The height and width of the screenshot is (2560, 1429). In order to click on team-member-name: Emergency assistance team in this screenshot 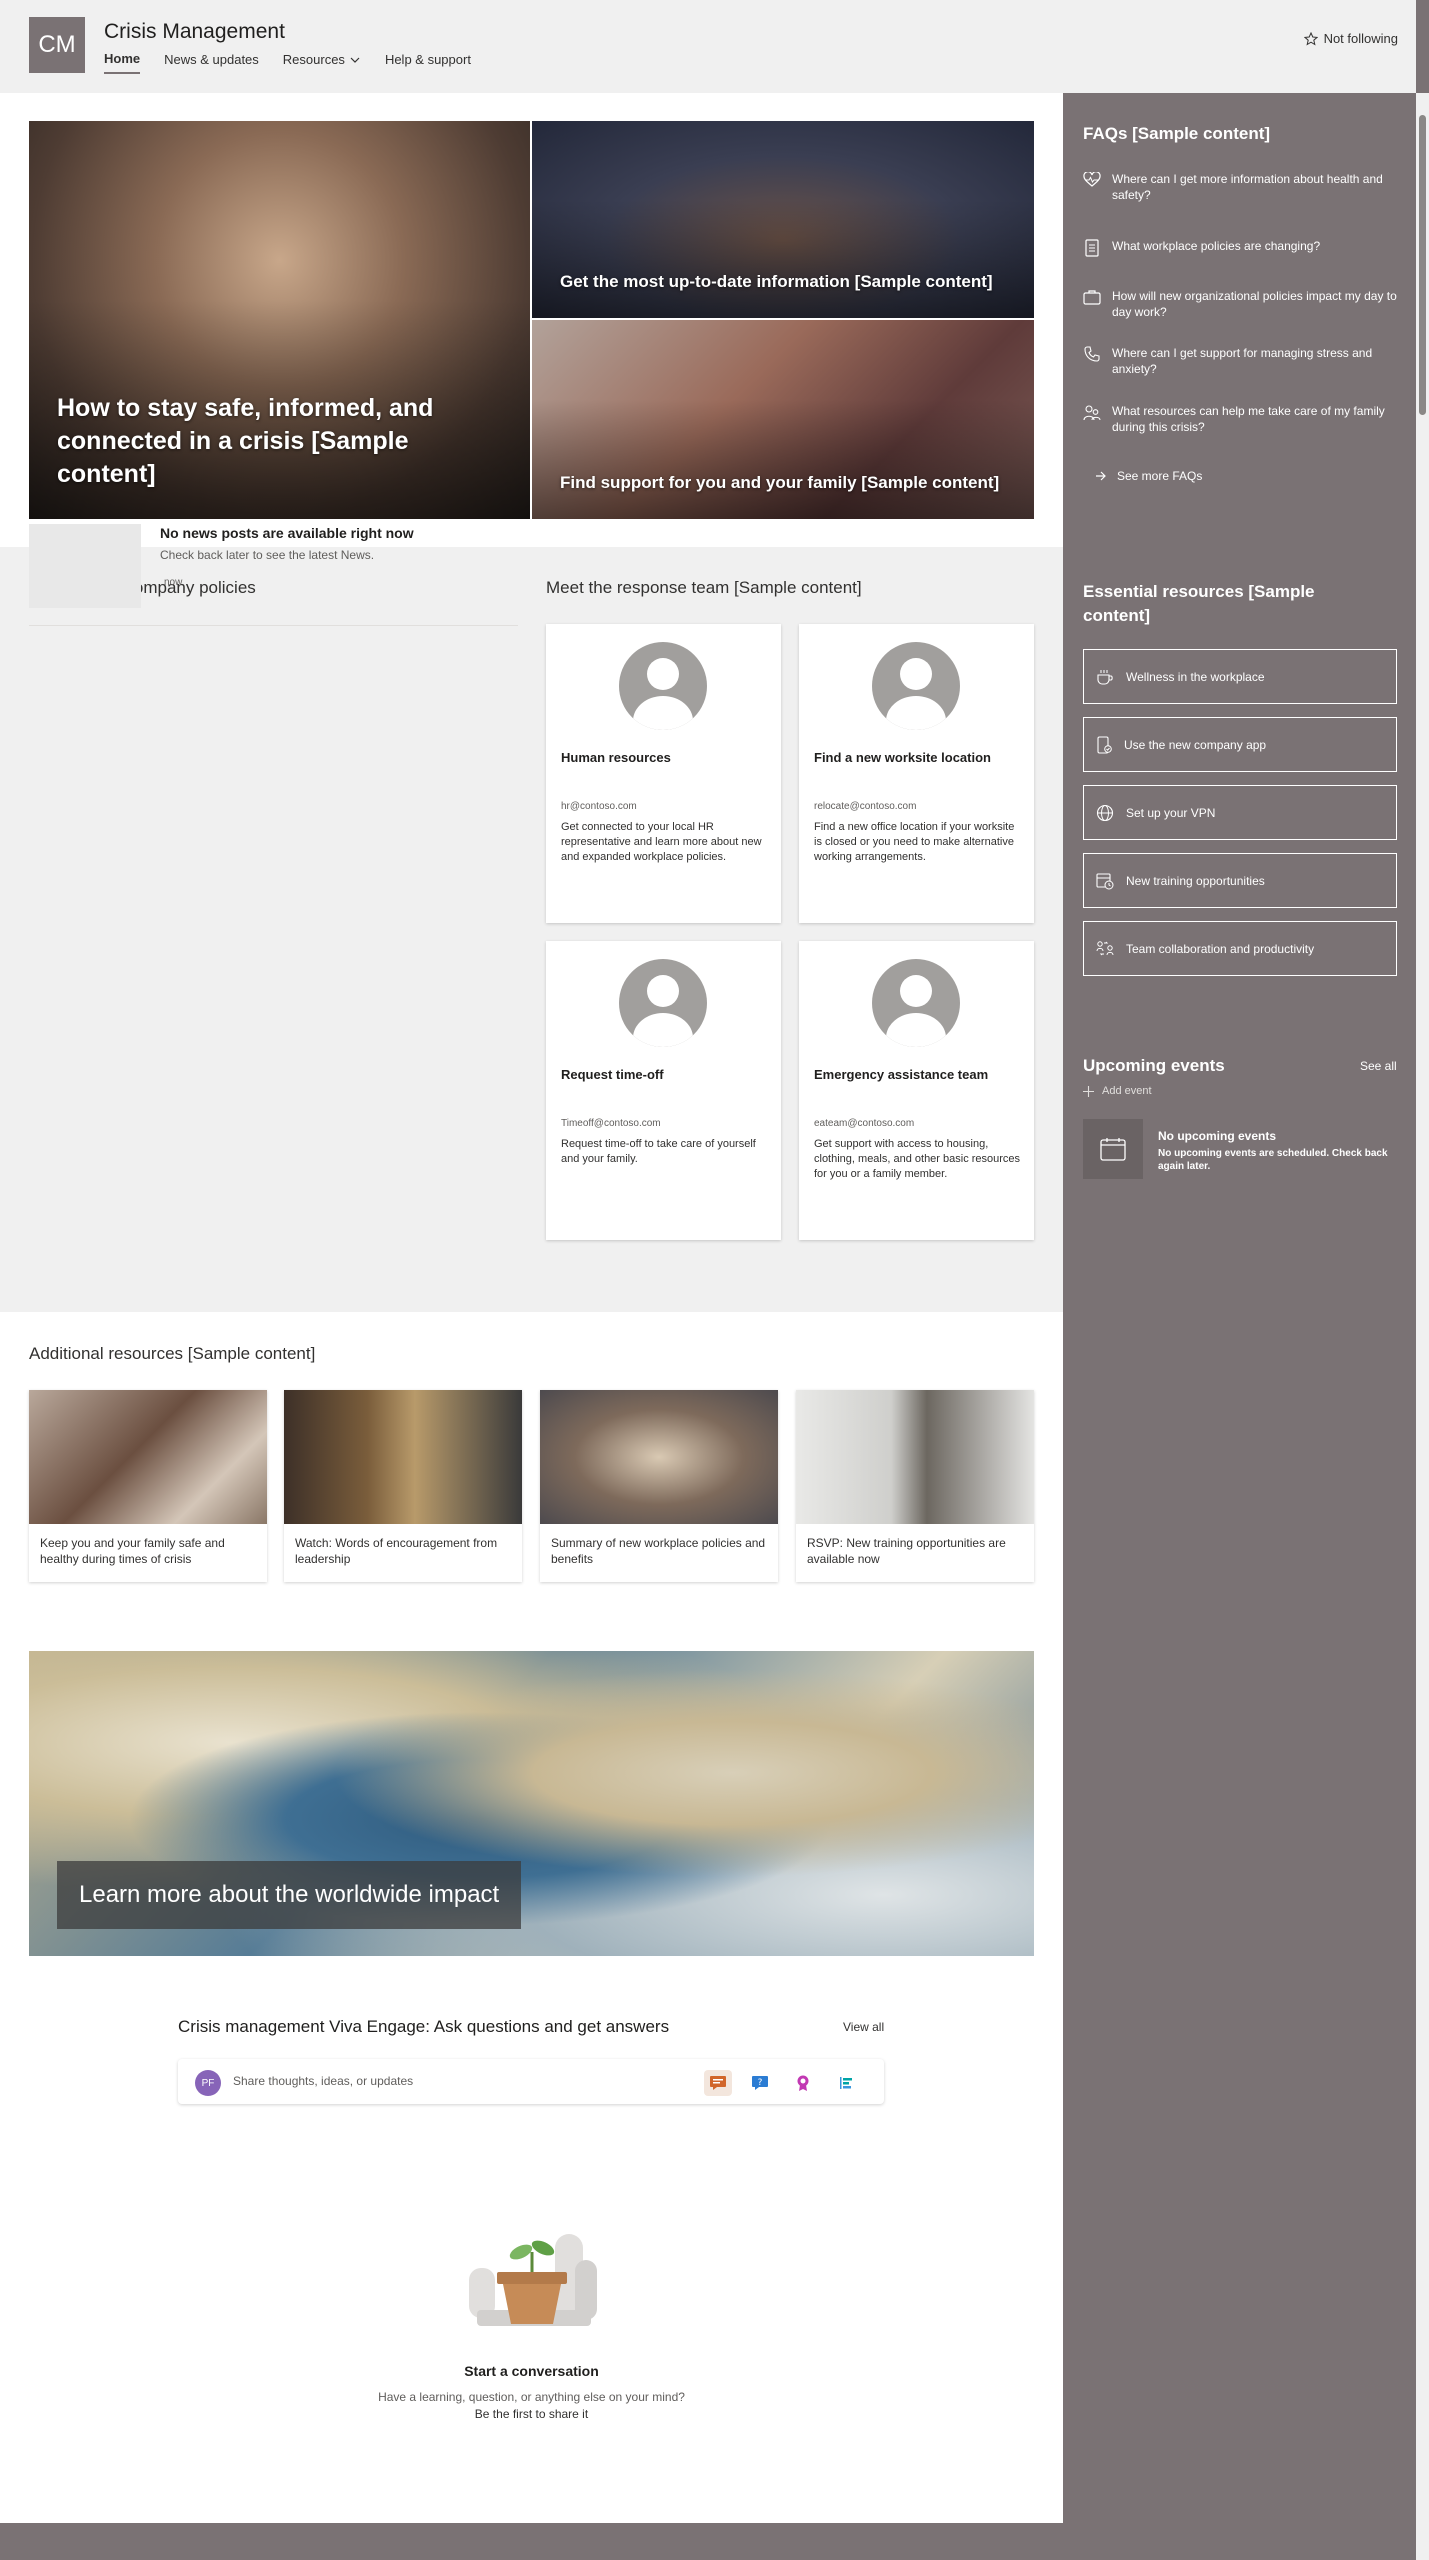, I will do `click(901, 1074)`.